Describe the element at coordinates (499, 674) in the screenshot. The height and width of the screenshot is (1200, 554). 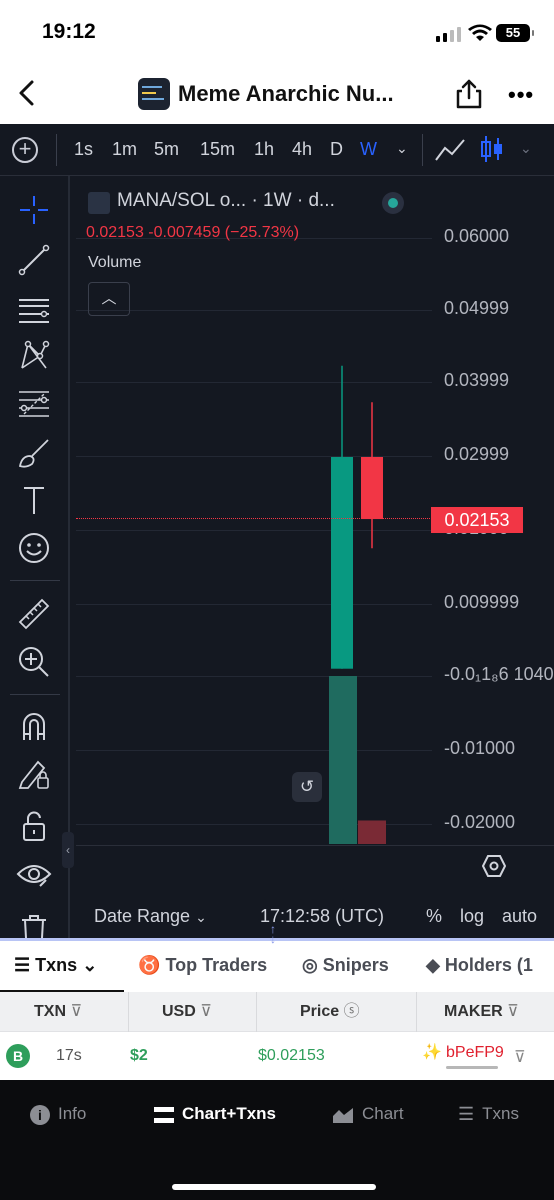
I see `price-tick-label: -0.0₁1₈6 1040` at that location.